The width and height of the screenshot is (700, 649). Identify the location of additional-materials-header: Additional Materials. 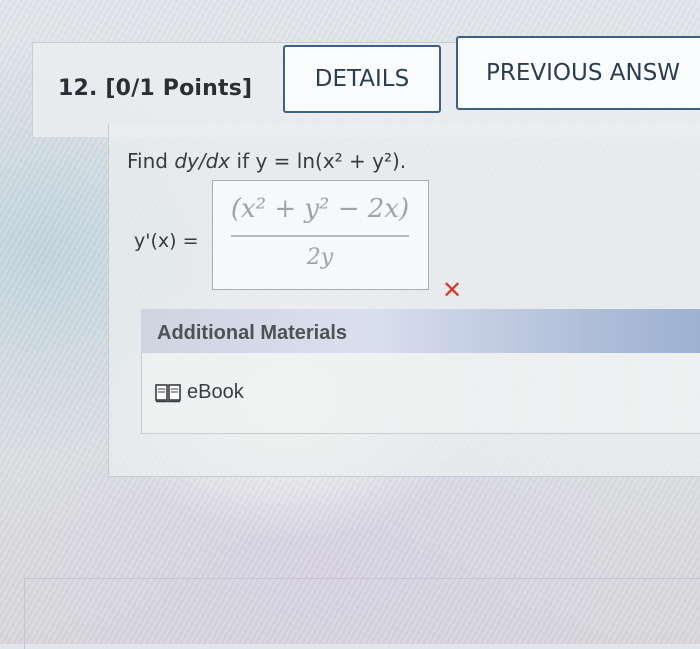
(252, 333).